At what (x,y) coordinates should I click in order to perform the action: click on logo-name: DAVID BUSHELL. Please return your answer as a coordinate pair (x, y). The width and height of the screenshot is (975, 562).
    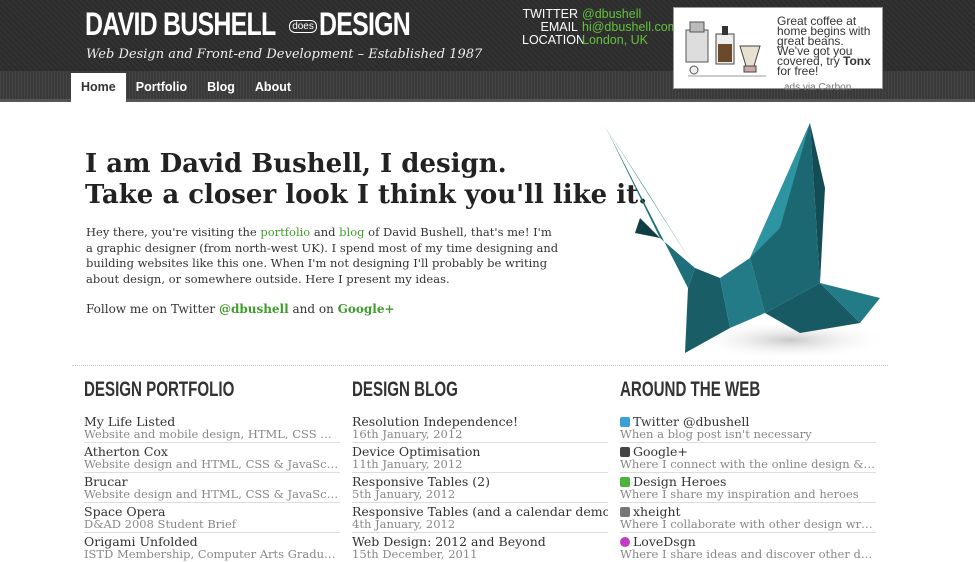
    Looking at the image, I should click on (180, 23).